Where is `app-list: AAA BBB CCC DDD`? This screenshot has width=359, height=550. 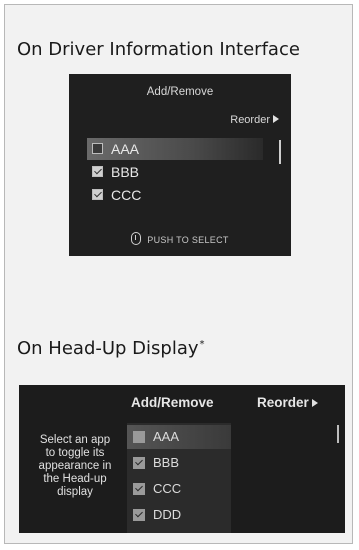
app-list: AAA BBB CCC DDD is located at coordinates (179, 478).